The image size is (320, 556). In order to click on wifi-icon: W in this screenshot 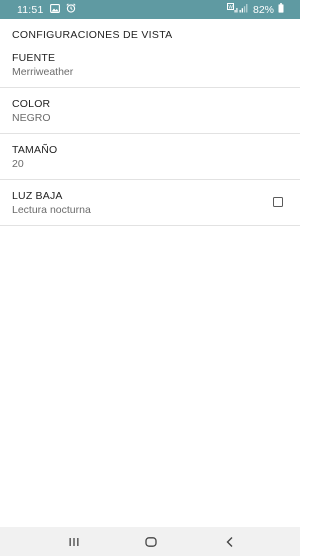, I will do `click(232, 9)`.